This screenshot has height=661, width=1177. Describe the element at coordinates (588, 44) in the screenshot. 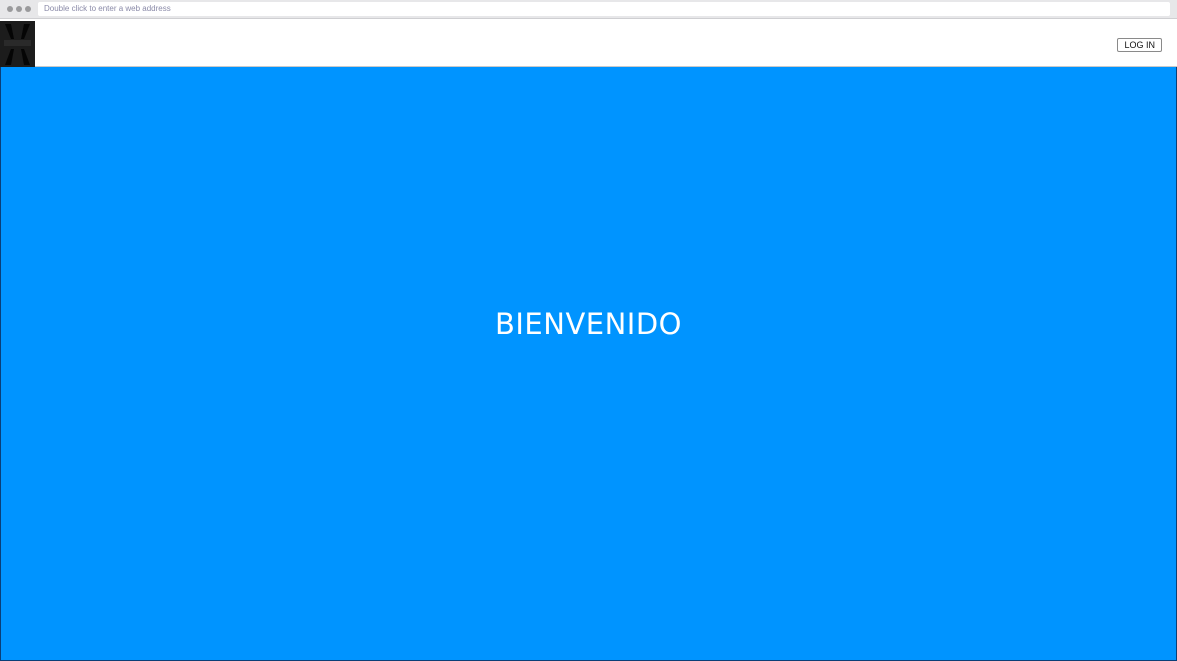

I see `app-header: LOG IN` at that location.